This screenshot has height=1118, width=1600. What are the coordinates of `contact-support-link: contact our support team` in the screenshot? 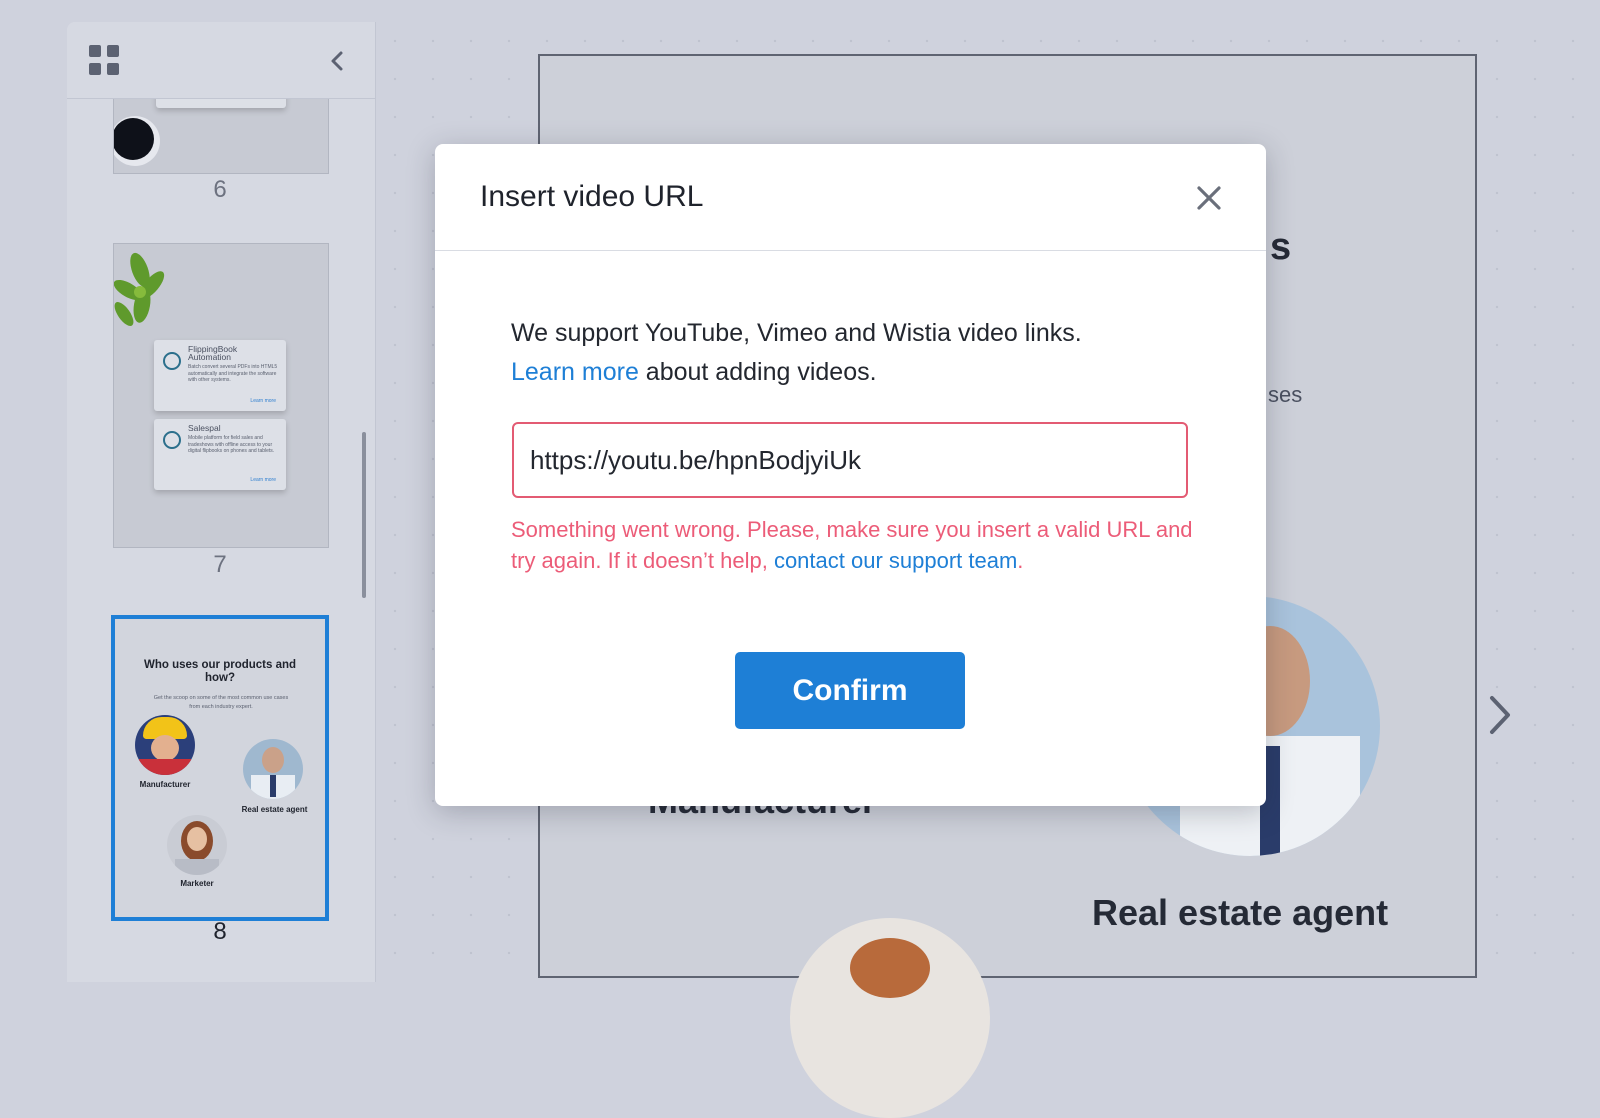 It's located at (895, 560).